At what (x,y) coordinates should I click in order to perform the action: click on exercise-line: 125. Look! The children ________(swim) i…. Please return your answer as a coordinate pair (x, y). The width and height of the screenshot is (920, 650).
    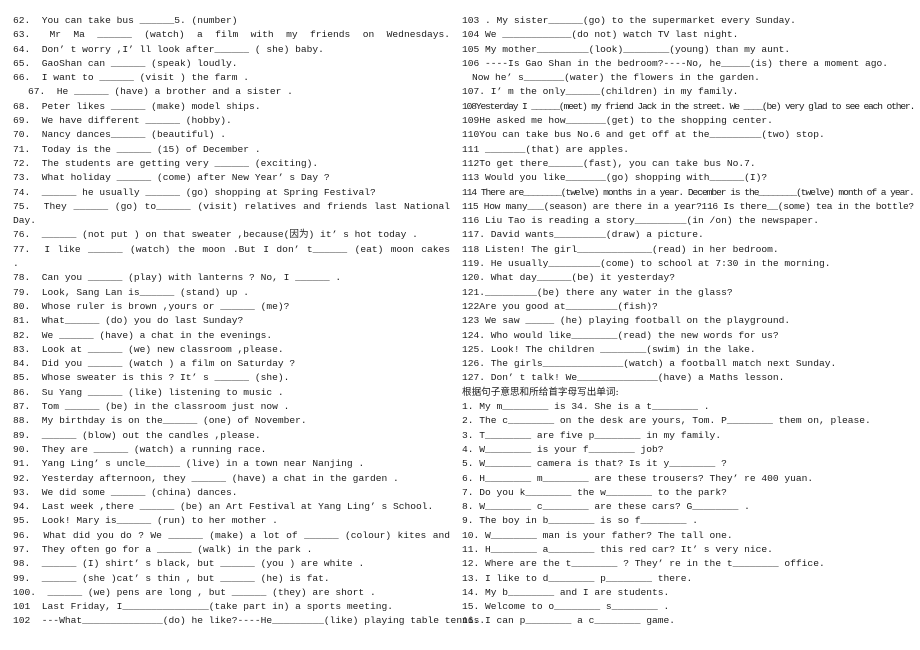
    Looking at the image, I should click on (609, 349).